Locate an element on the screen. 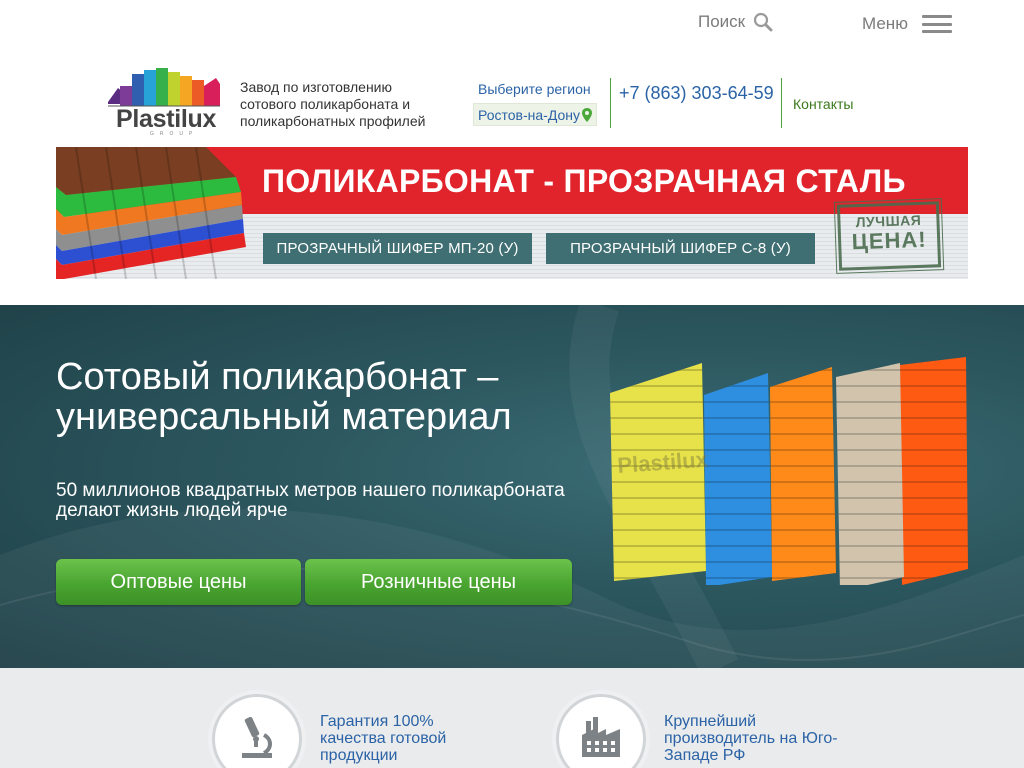 This screenshot has height=768, width=1024. phone-number-link: +7 (863) 303-64-59 is located at coordinates (696, 93).